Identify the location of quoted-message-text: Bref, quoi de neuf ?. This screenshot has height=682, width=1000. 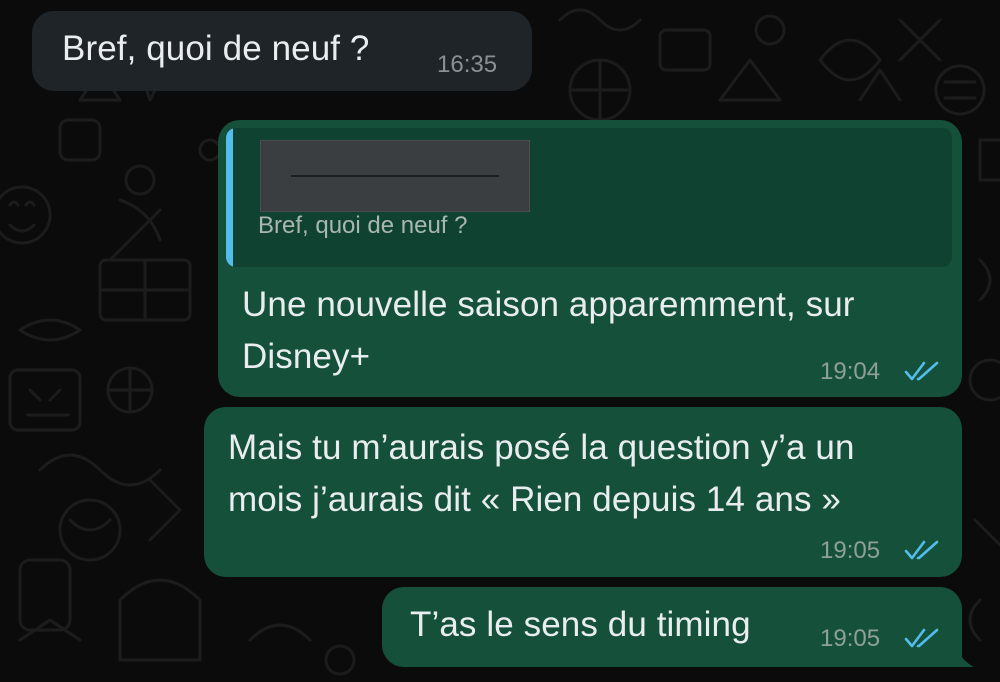
(363, 225).